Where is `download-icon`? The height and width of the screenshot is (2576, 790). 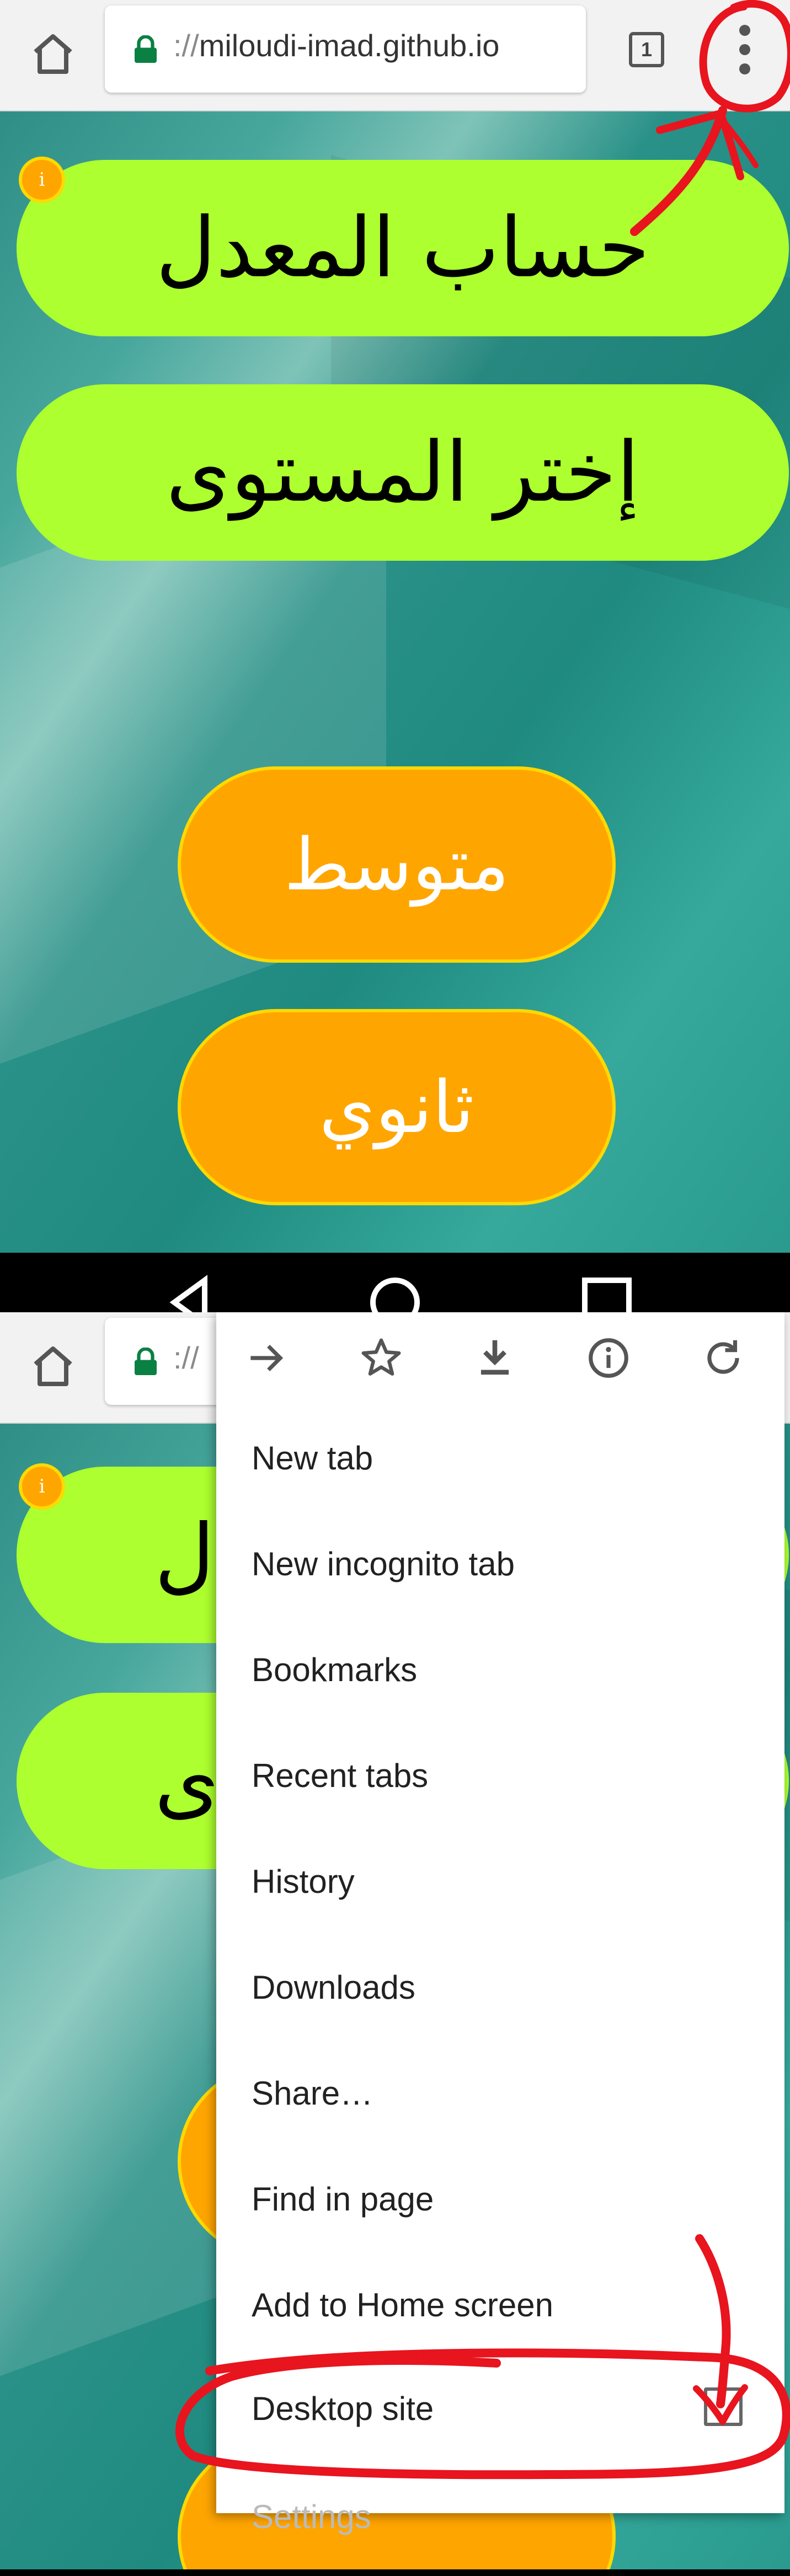 download-icon is located at coordinates (495, 1358).